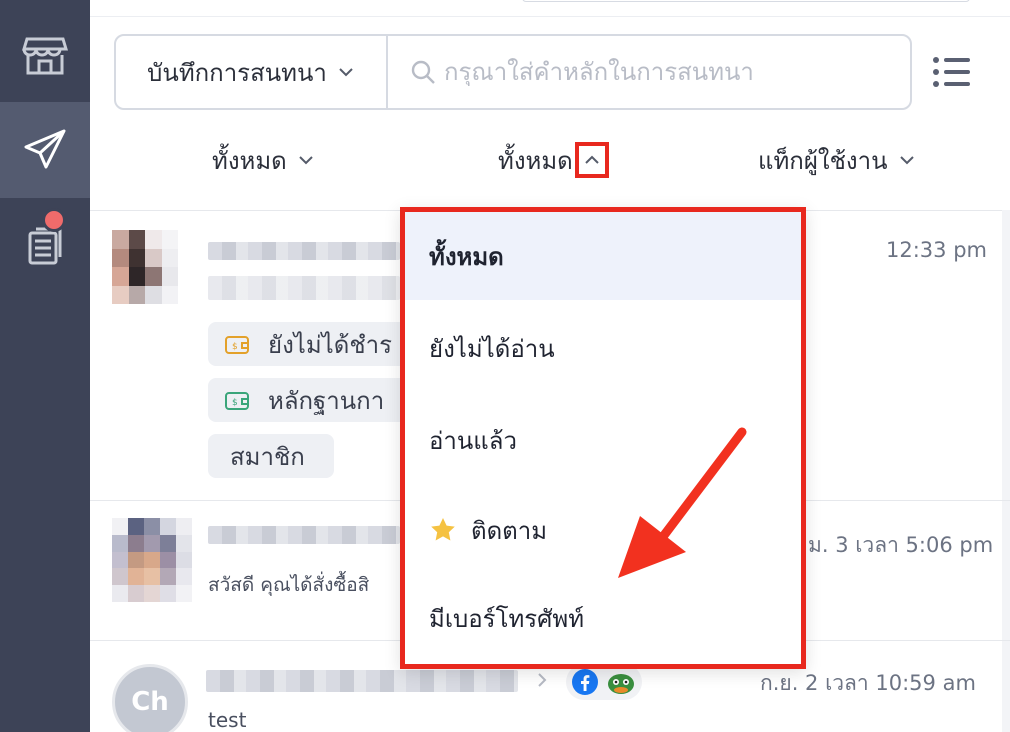  Describe the element at coordinates (604, 682) in the screenshot. I see `platform-badge` at that location.